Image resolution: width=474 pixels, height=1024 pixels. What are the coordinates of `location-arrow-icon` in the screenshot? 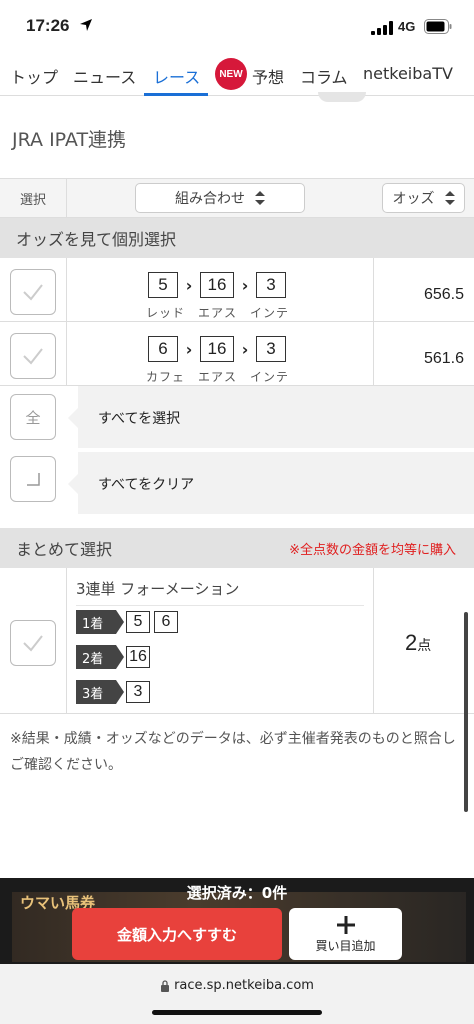 It's located at (86, 25).